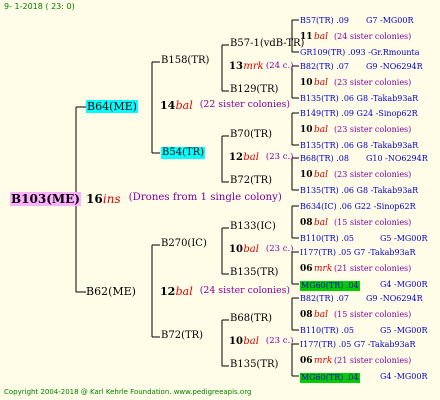 The height and width of the screenshot is (400, 440). I want to click on gen4-right-top: G7 -MG00R, so click(390, 20).